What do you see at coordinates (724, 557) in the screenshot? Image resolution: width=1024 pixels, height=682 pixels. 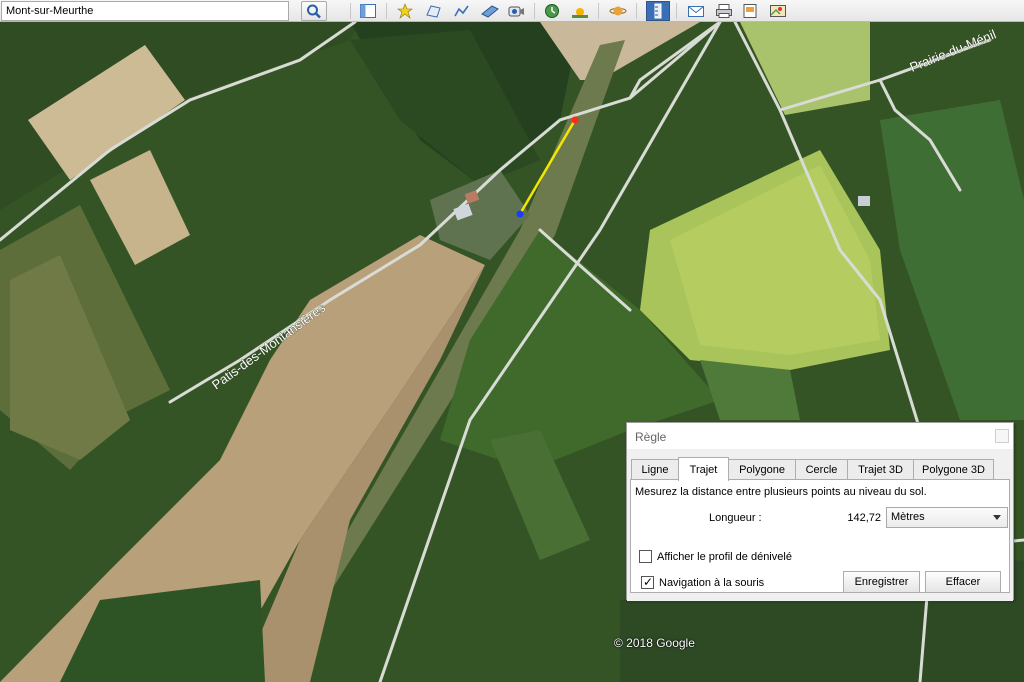 I see `elevation-profile-label: Afficher le profil de dénivelé` at bounding box center [724, 557].